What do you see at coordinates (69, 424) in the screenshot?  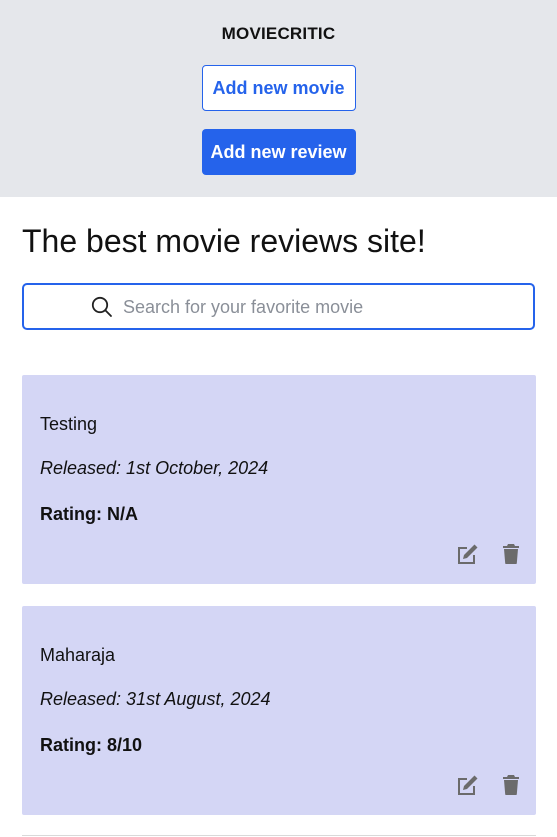 I see `movie-title: Testing` at bounding box center [69, 424].